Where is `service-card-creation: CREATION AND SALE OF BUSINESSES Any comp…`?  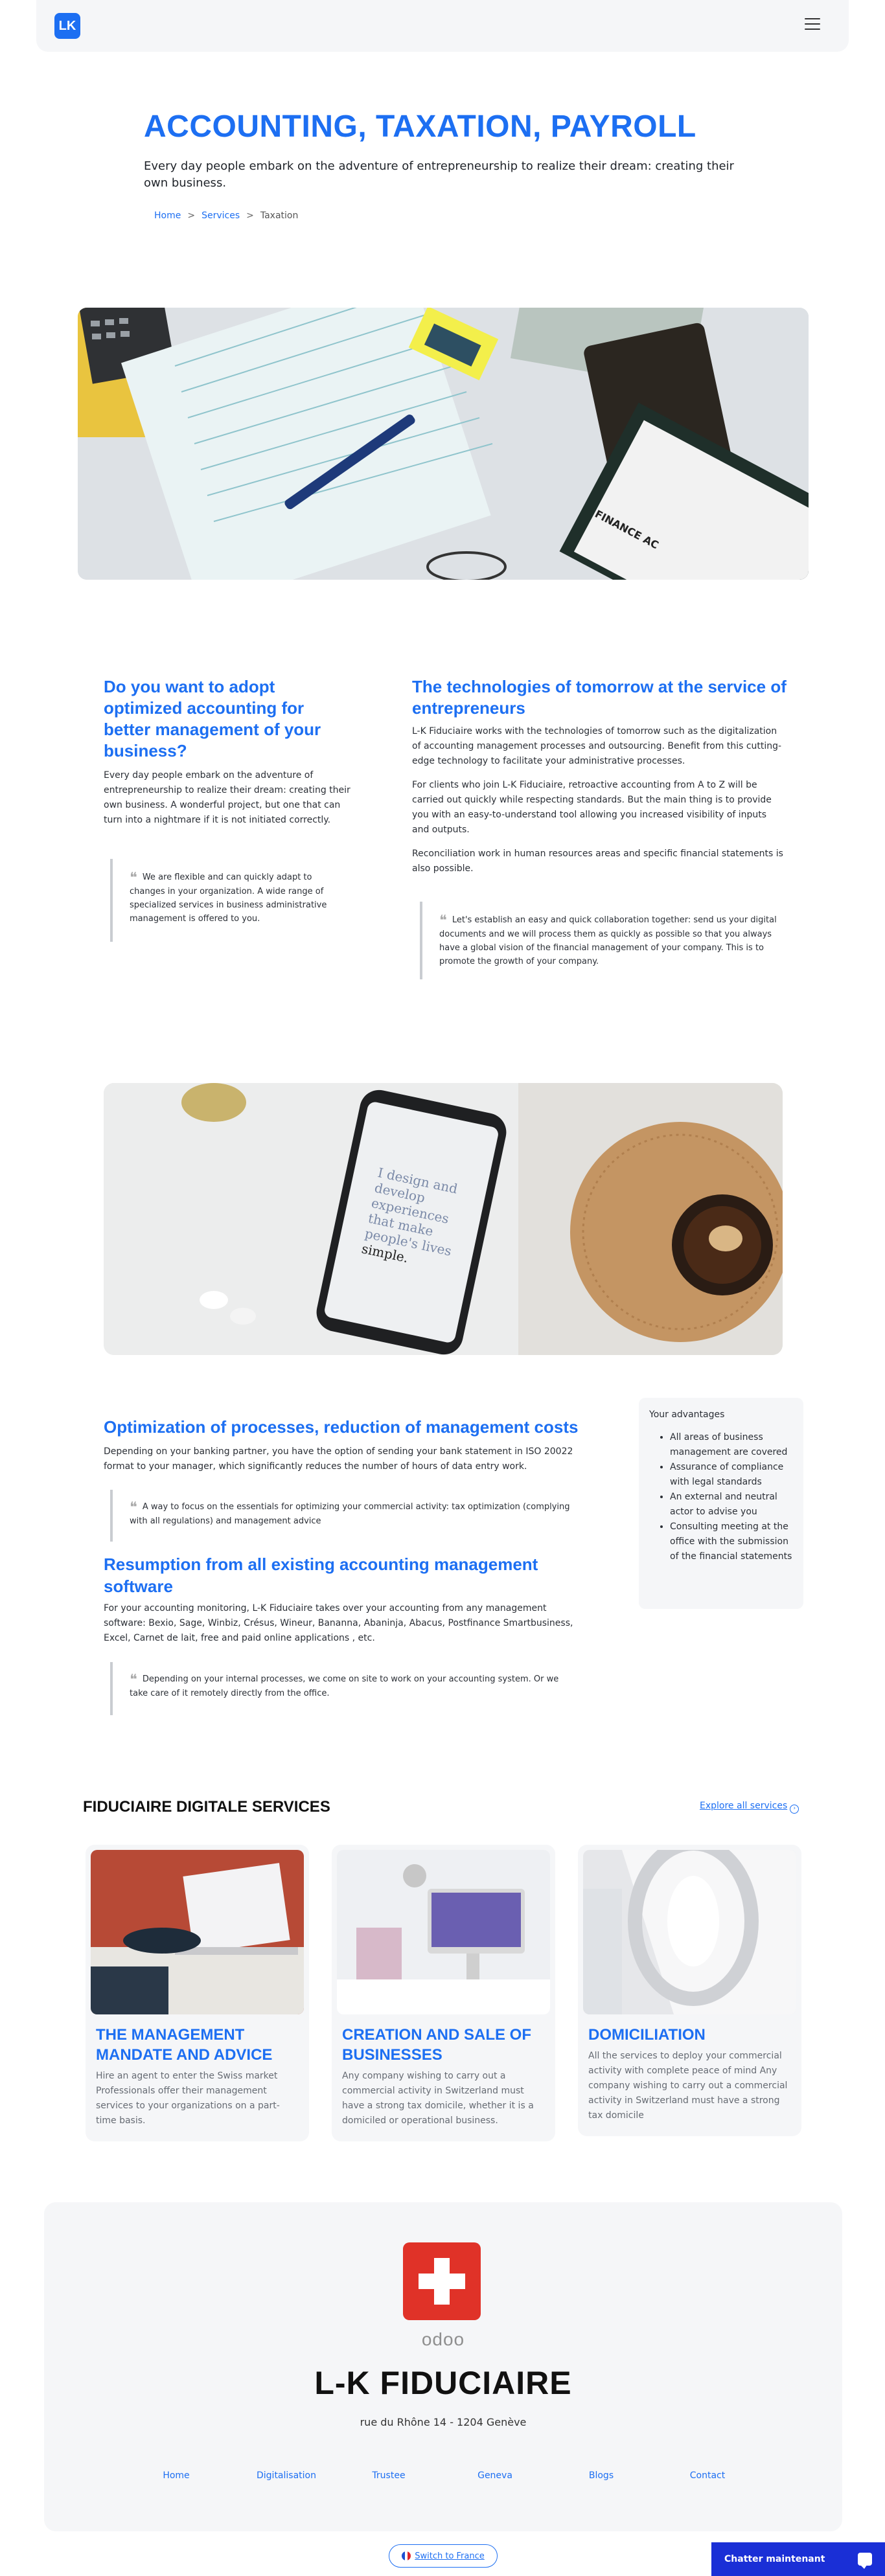 service-card-creation: CREATION AND SALE OF BUSINESSES Any comp… is located at coordinates (443, 1993).